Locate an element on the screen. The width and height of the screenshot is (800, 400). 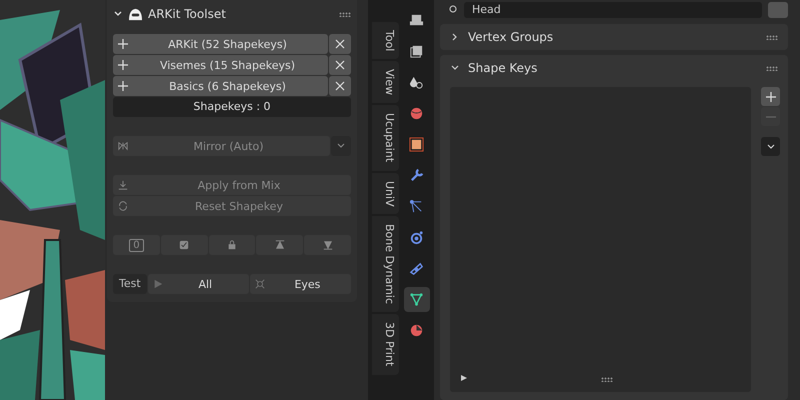
test-button: Eyes is located at coordinates (301, 284).